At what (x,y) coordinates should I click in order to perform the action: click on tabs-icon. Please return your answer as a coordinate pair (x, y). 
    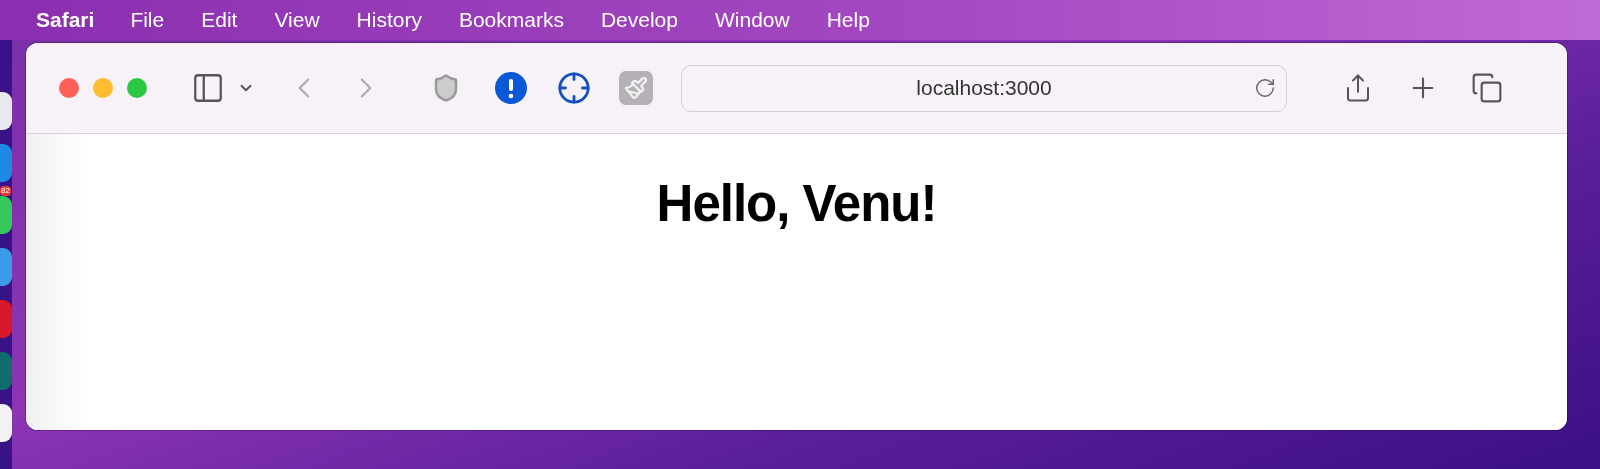
    Looking at the image, I should click on (1487, 88).